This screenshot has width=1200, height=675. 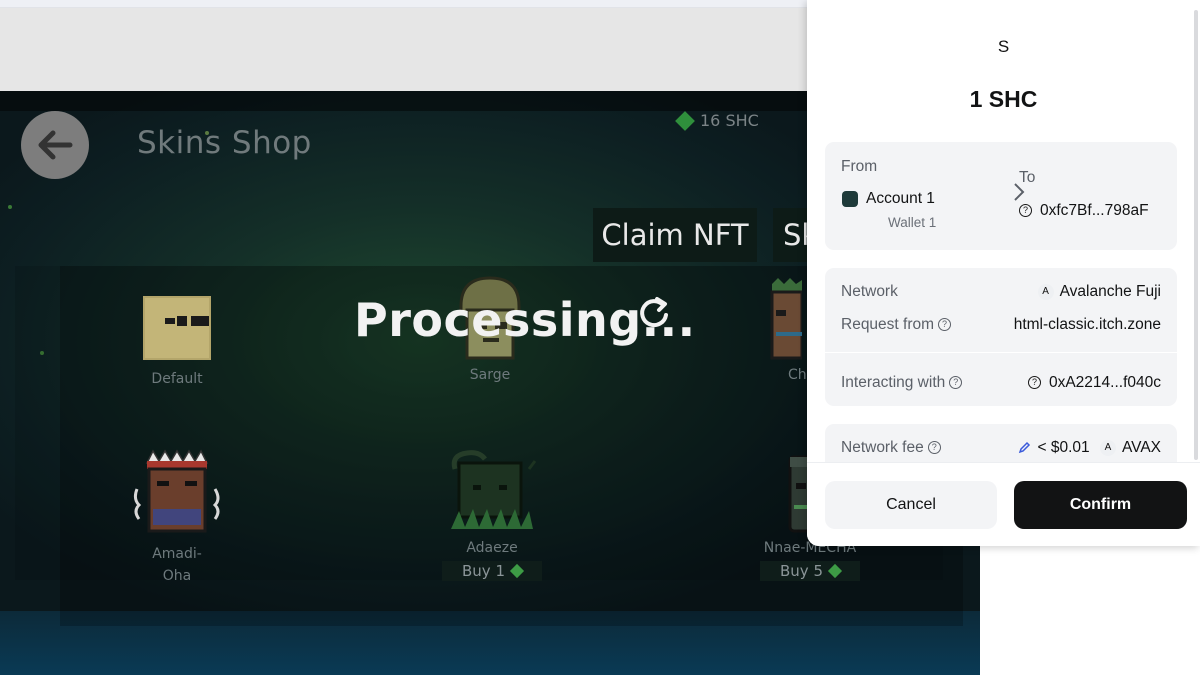 What do you see at coordinates (224, 143) in the screenshot?
I see `shop-title: Skins Shop` at bounding box center [224, 143].